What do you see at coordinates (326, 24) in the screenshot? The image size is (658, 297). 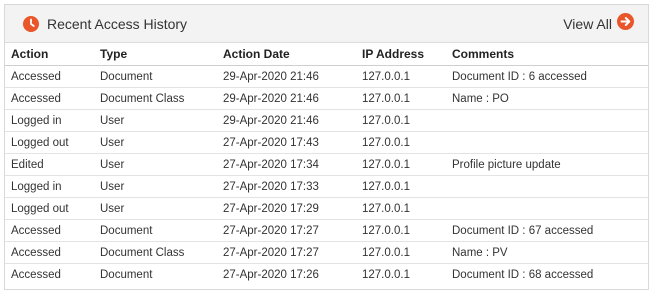 I see `panel-header: Recent Access History View All` at bounding box center [326, 24].